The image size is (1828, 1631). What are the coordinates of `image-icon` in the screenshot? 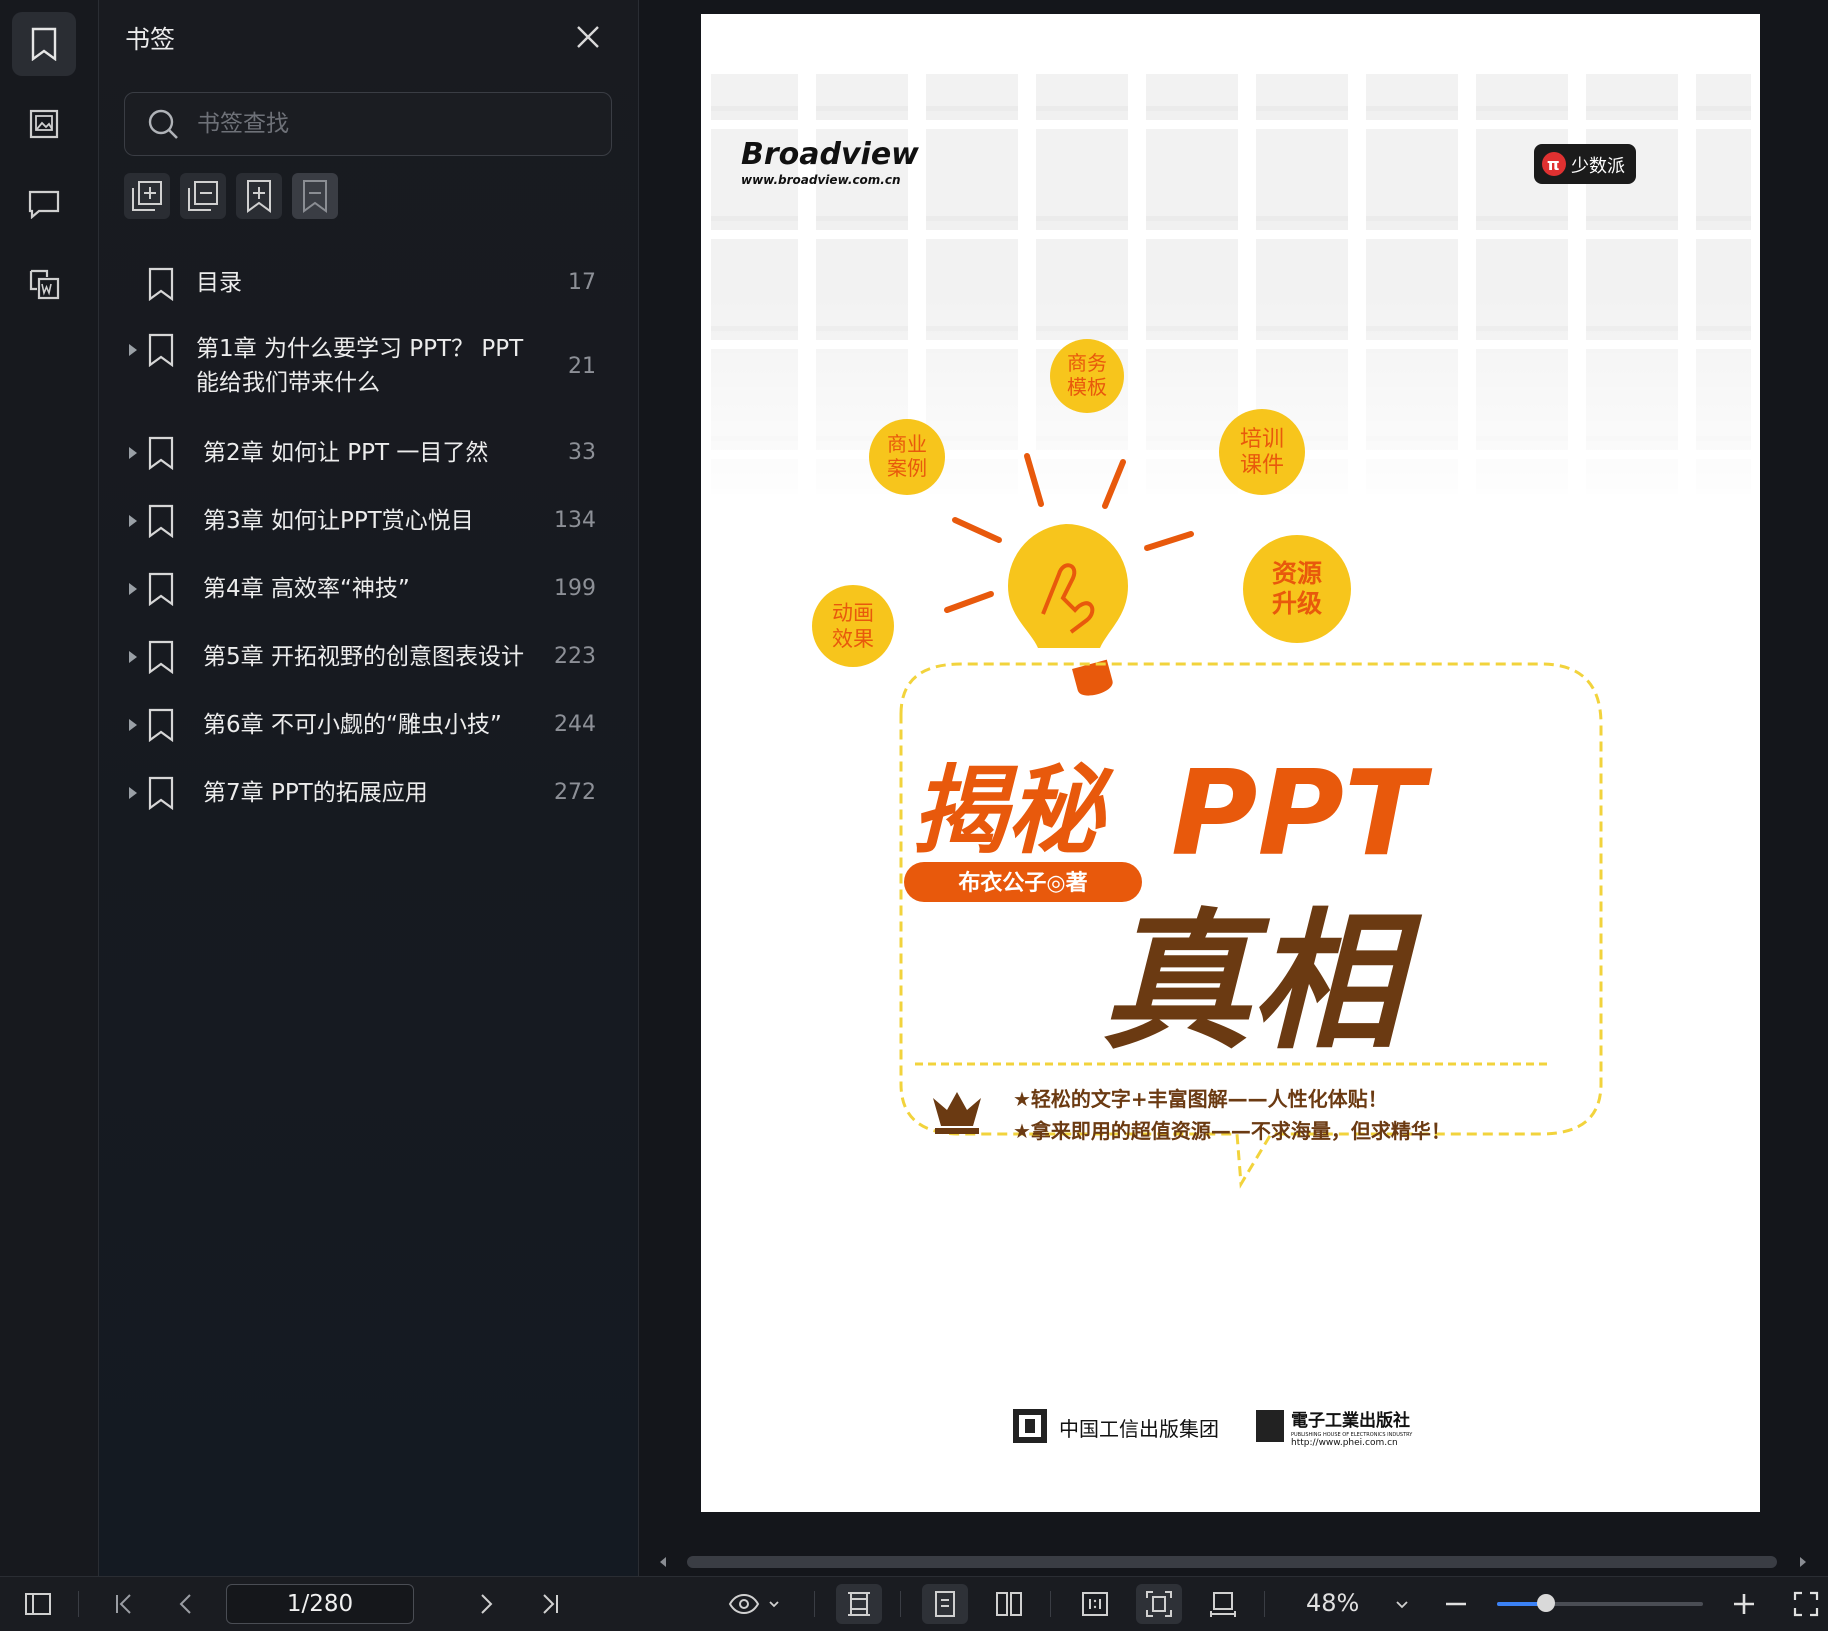 It's located at (44, 124).